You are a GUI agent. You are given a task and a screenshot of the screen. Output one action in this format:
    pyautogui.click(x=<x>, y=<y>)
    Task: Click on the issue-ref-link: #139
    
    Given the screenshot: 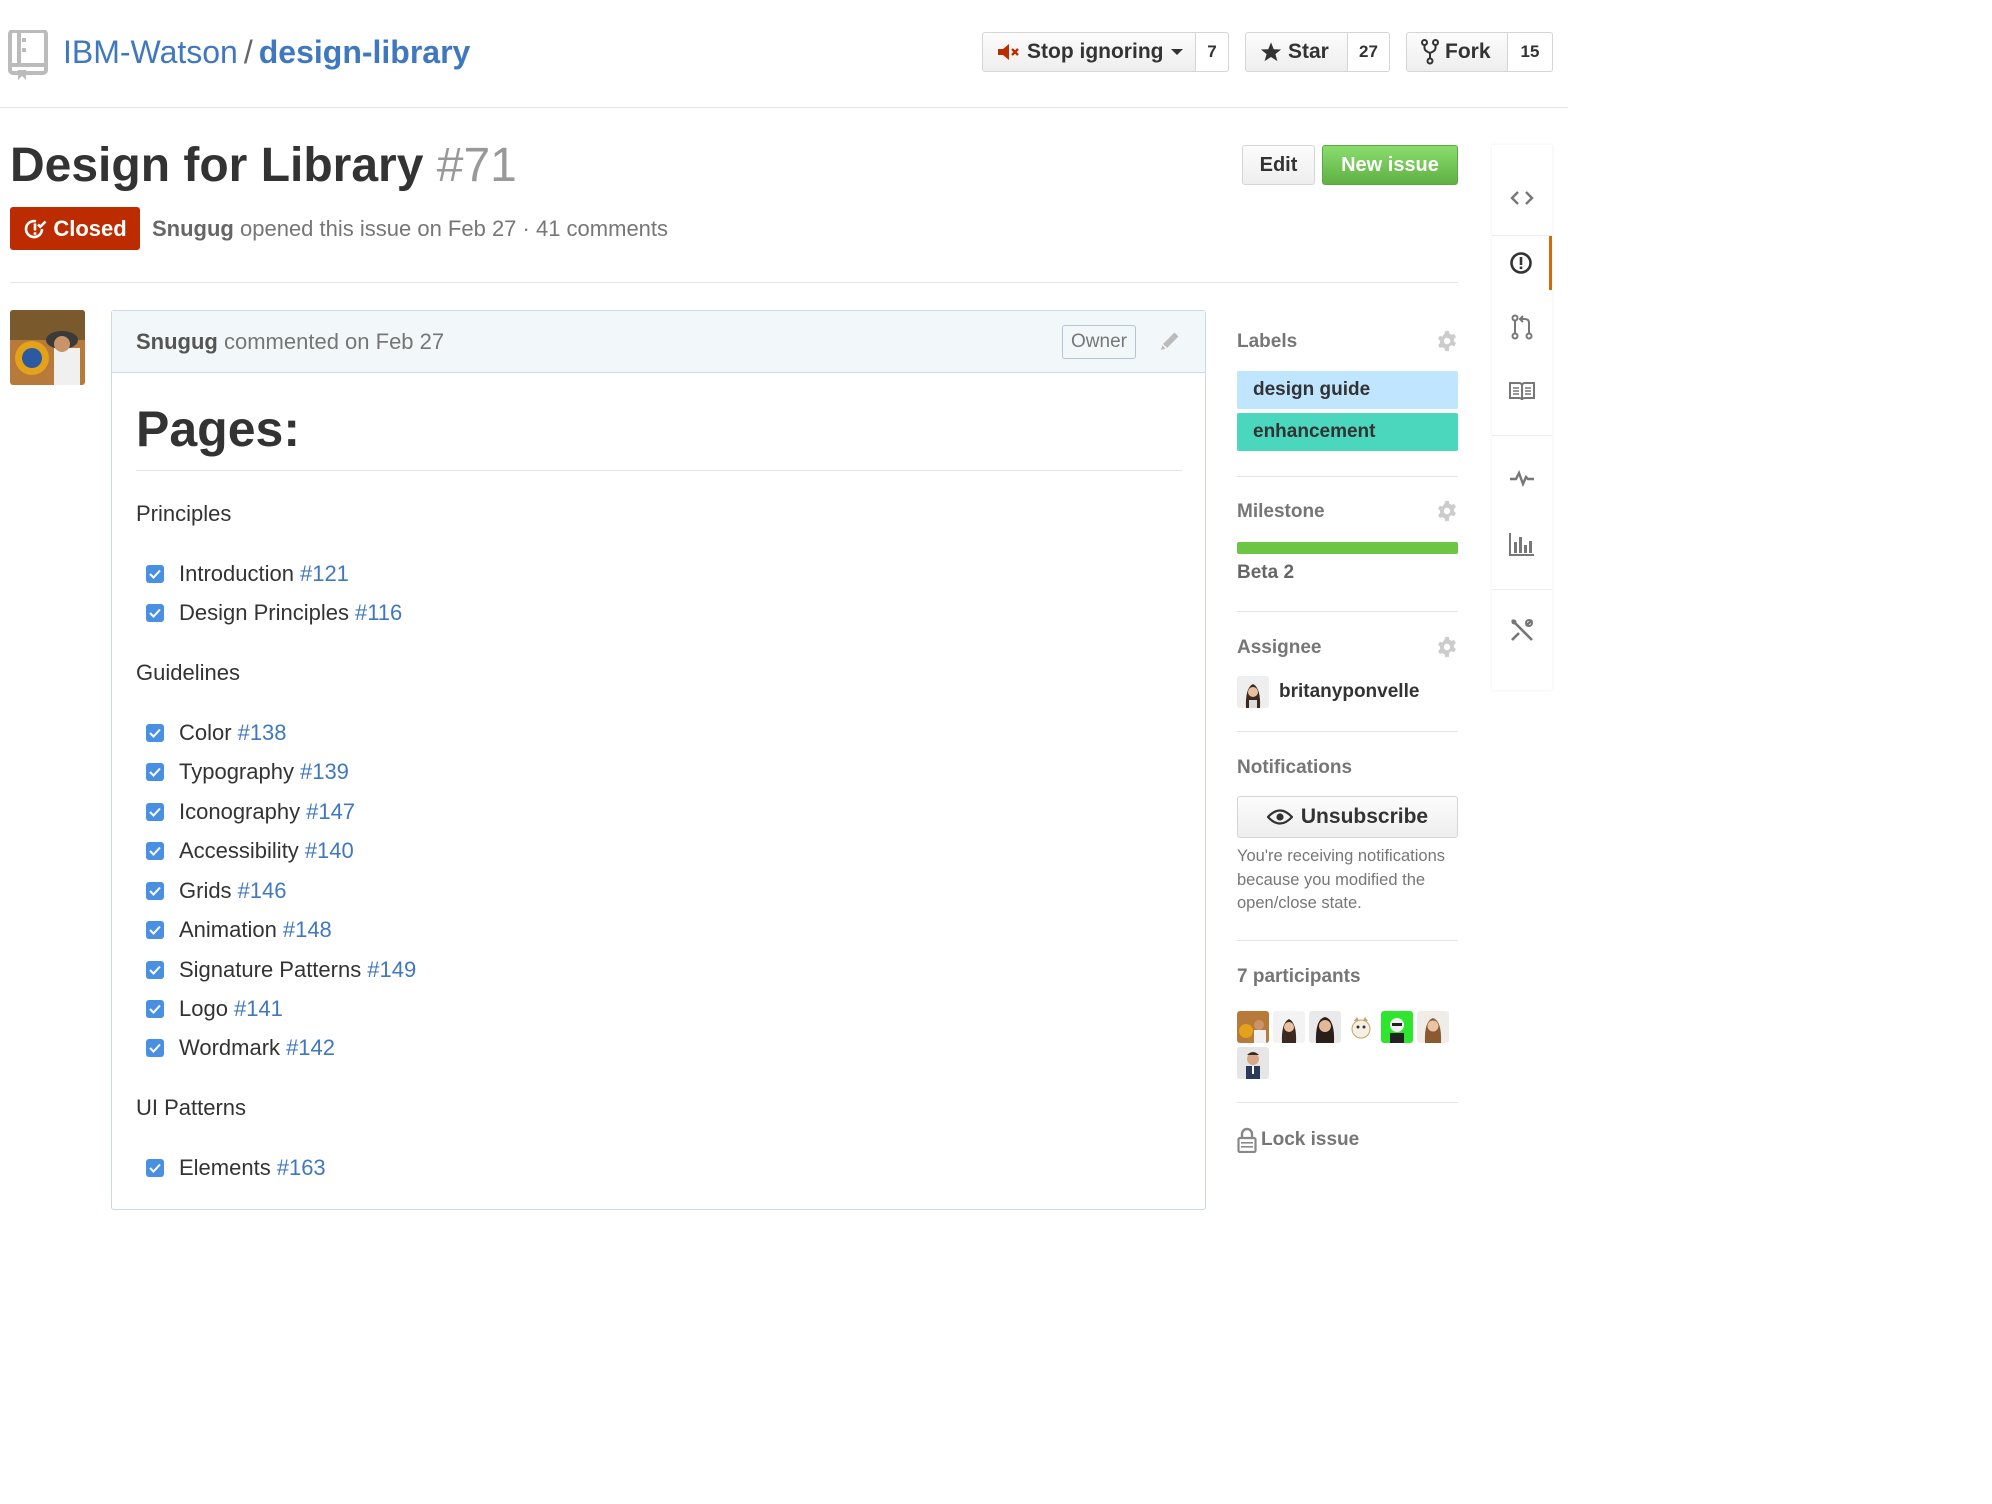 What is the action you would take?
    pyautogui.click(x=324, y=772)
    